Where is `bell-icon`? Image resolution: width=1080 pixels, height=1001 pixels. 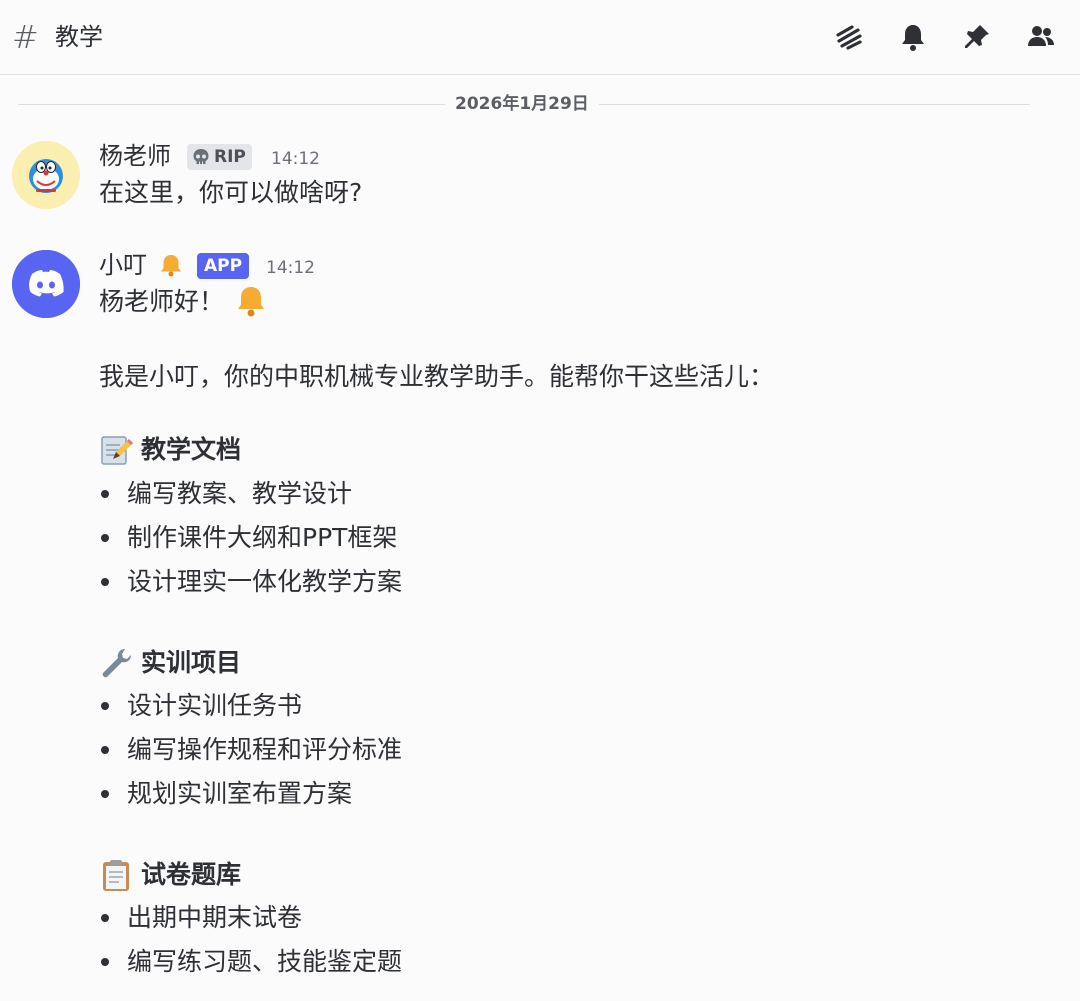 bell-icon is located at coordinates (913, 37).